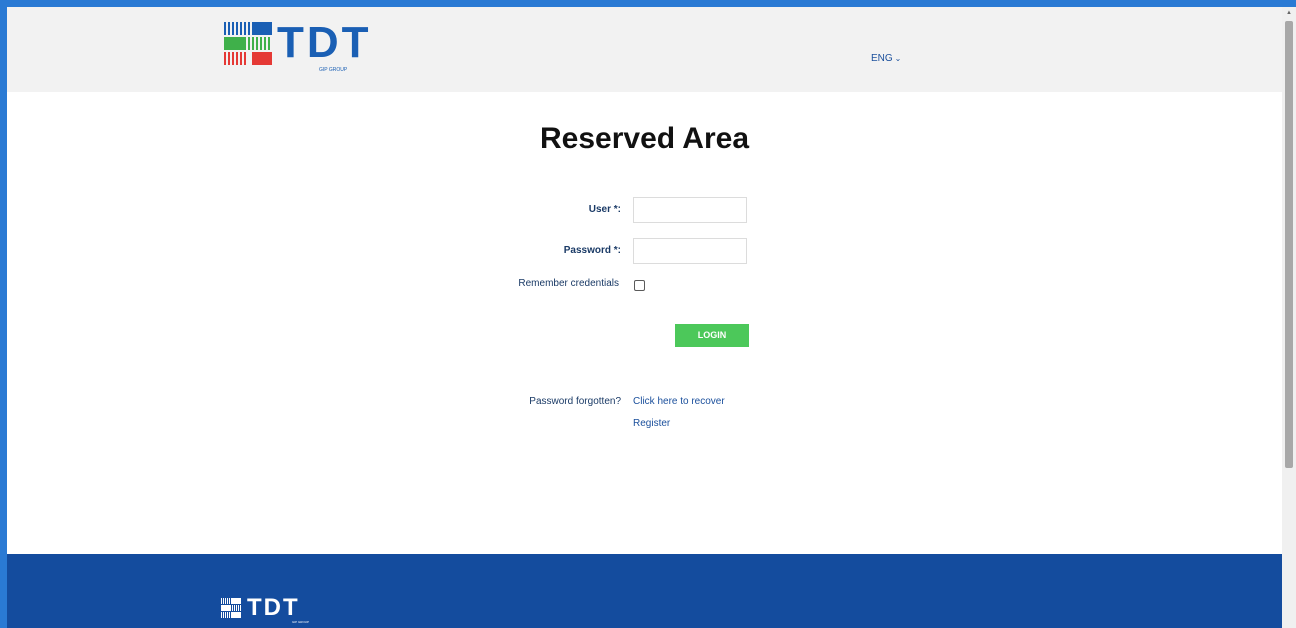 The image size is (1296, 628). I want to click on vertical-scrollbar: ▲, so click(1289, 317).